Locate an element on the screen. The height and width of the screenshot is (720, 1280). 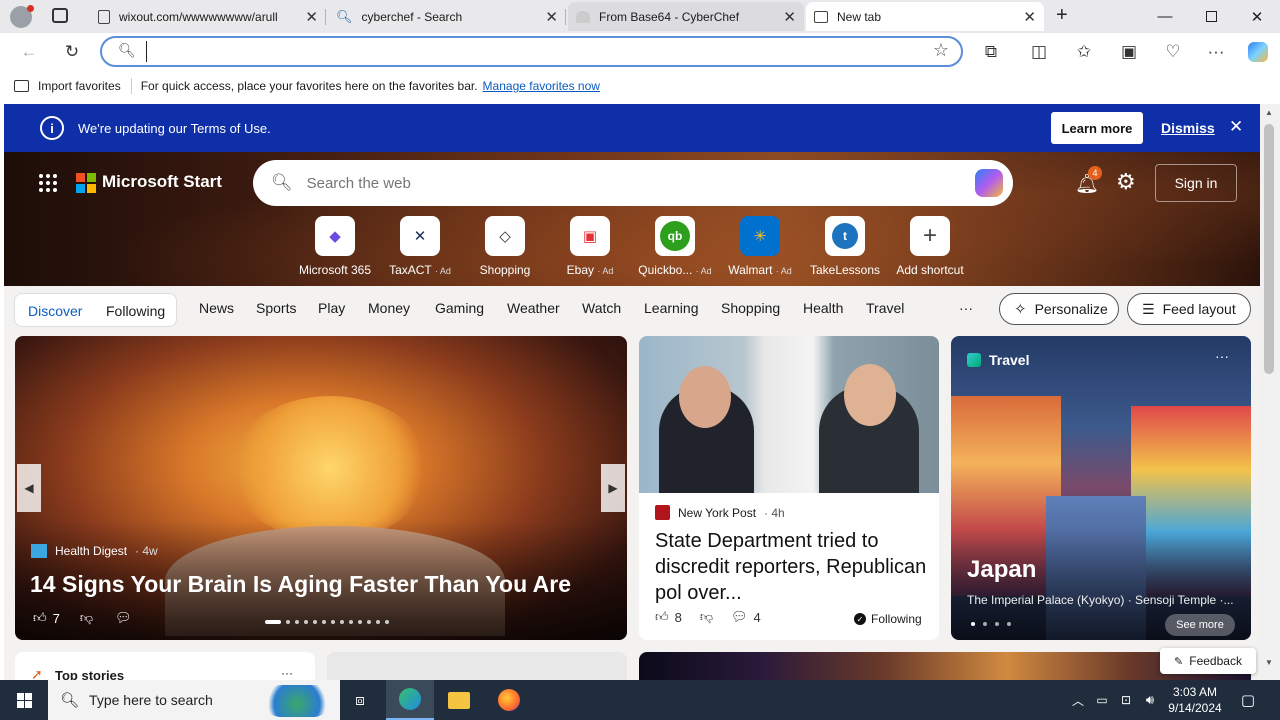
nav-weather: Weather is located at coordinates (533, 308).